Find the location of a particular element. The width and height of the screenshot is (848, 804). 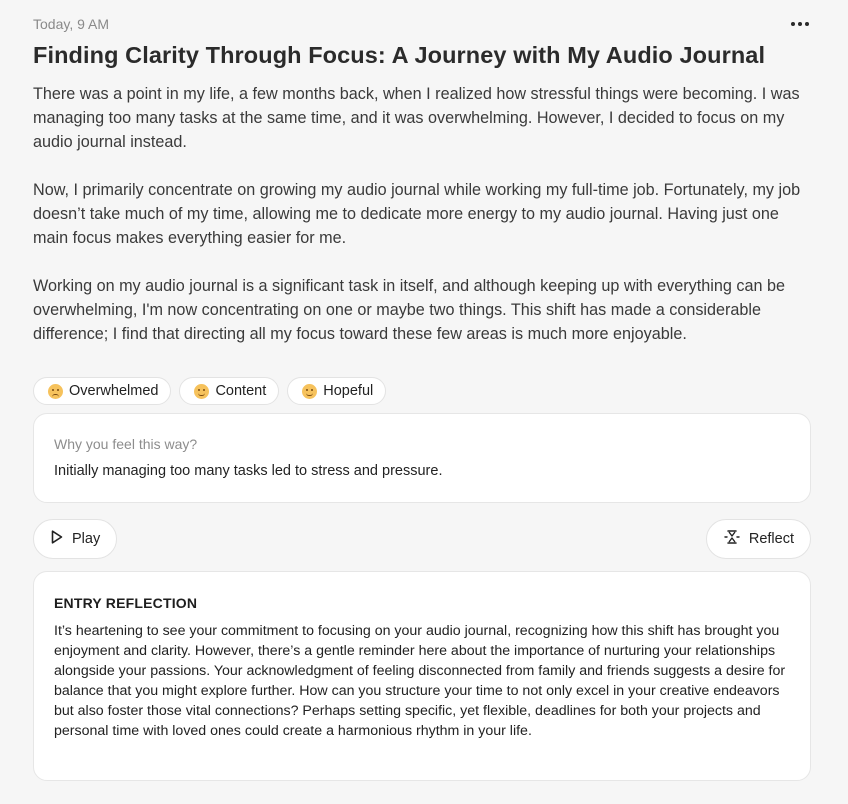

more-options-button is located at coordinates (800, 24).